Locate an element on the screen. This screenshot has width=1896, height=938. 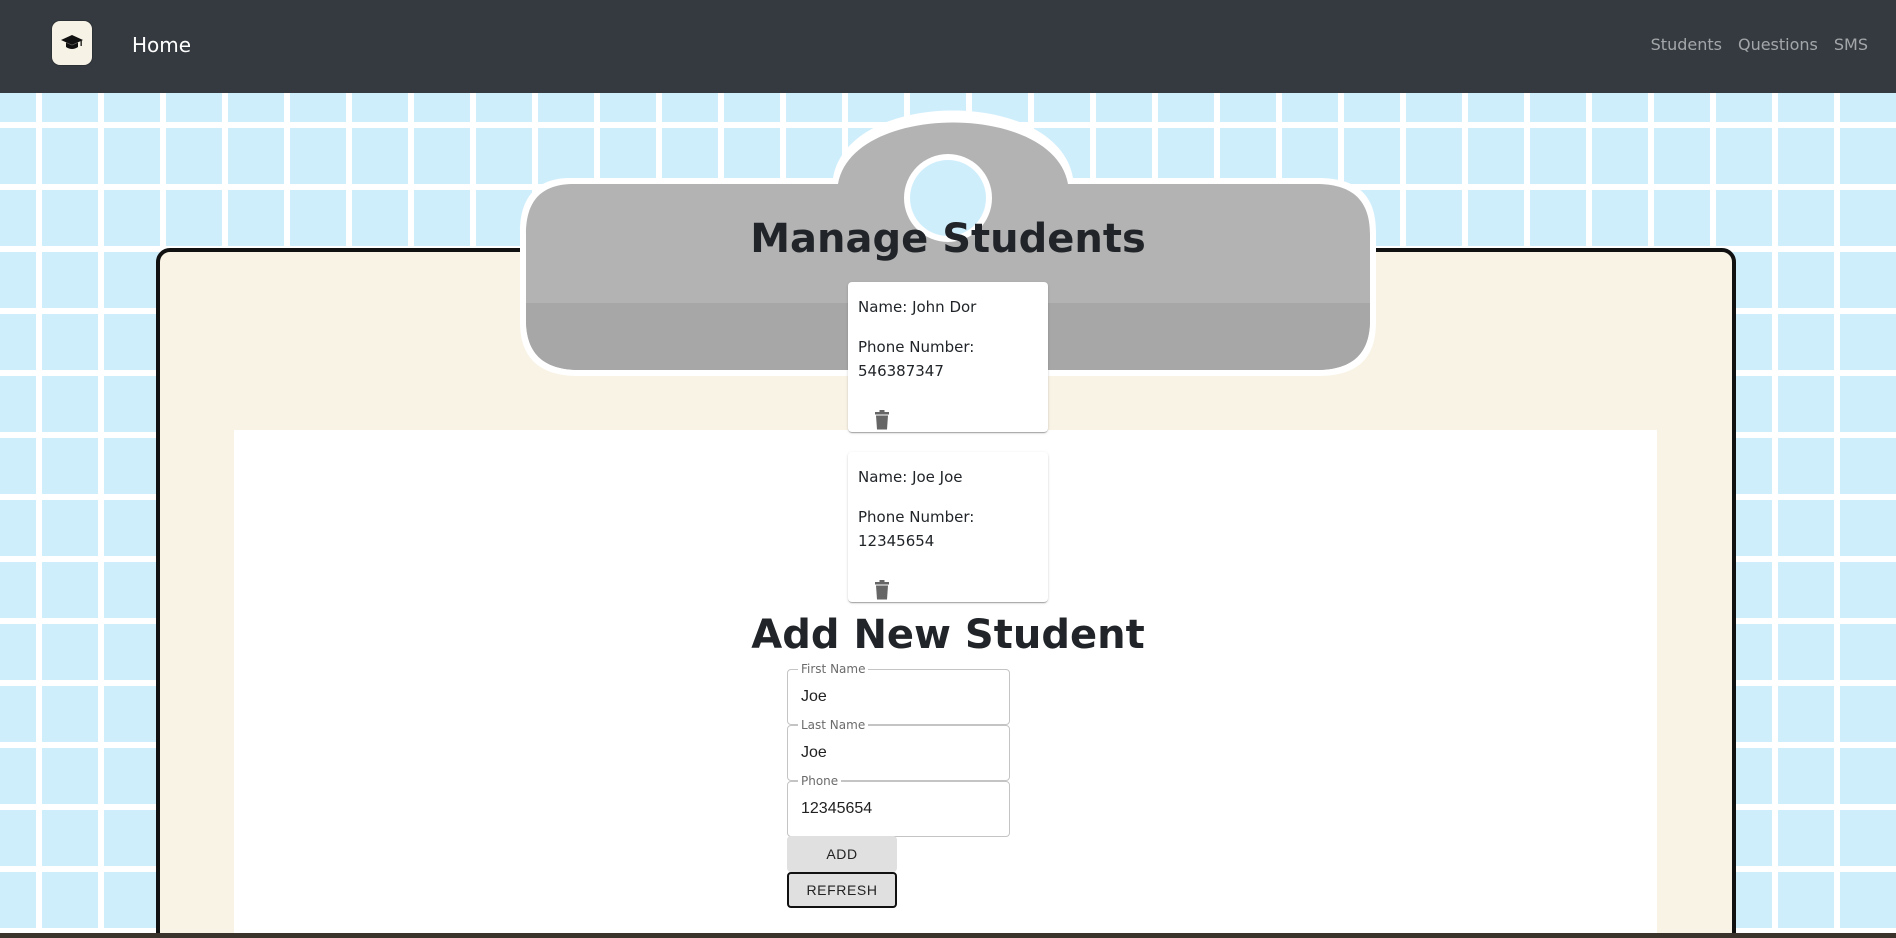
first-name-label: First Name is located at coordinates (833, 669).